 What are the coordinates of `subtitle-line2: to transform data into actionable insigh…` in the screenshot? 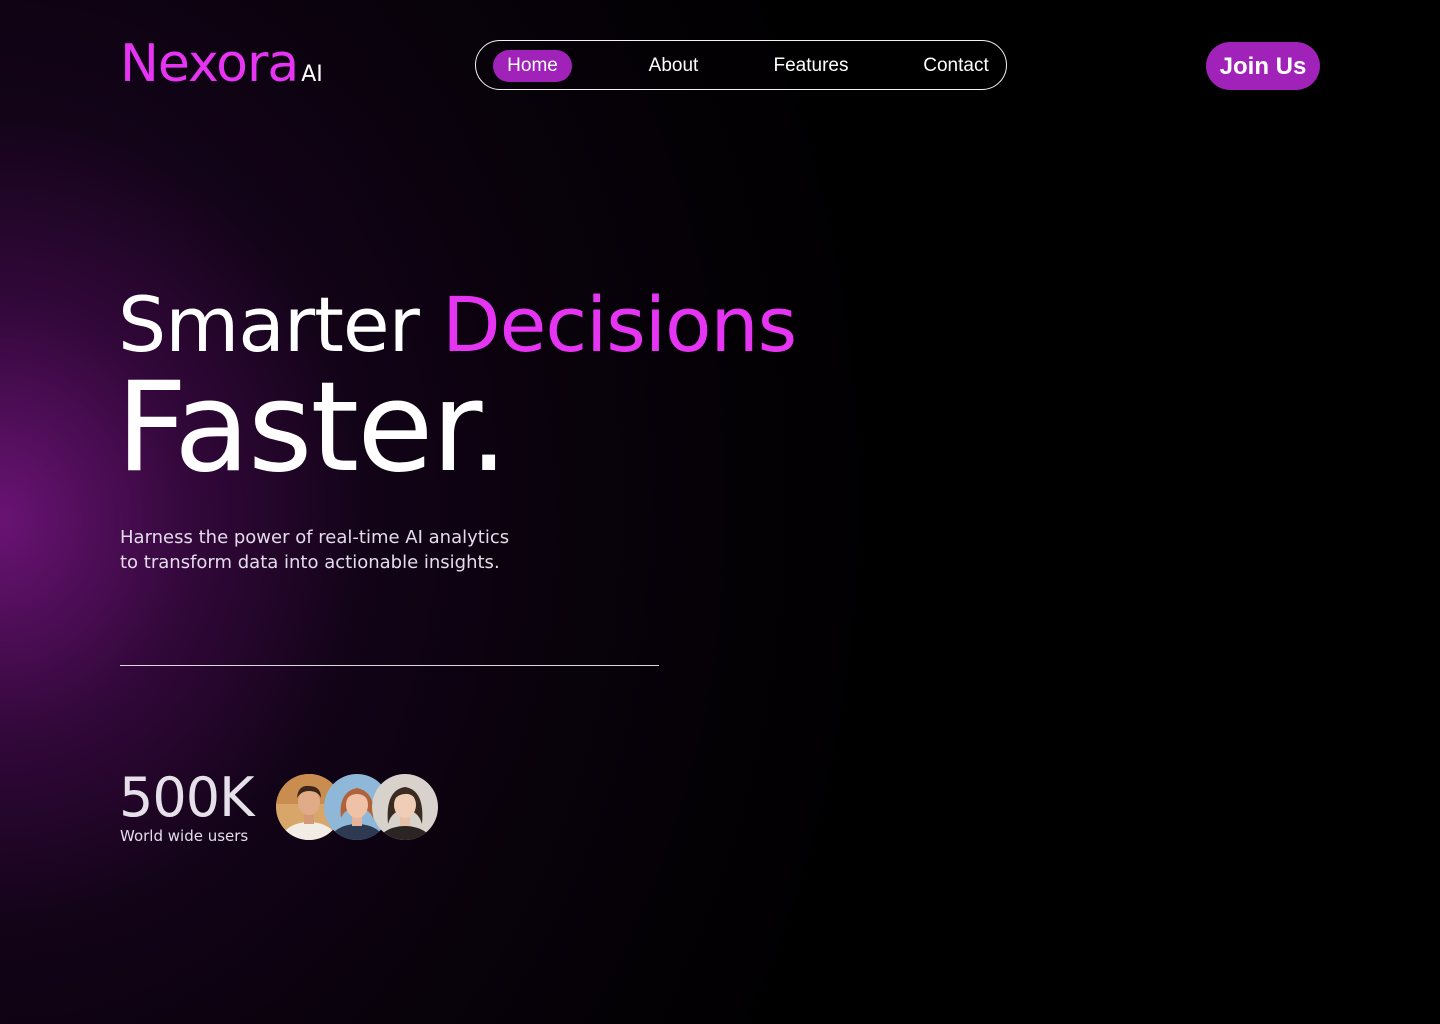 It's located at (310, 562).